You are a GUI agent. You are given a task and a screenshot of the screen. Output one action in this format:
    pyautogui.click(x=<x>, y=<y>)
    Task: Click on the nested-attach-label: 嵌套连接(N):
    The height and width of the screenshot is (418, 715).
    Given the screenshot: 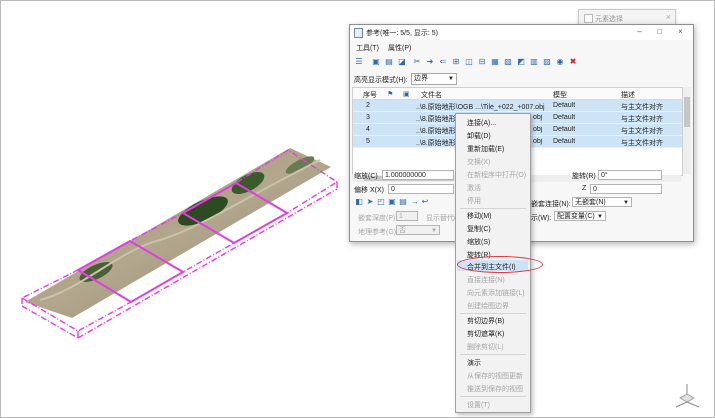 What is the action you would take?
    pyautogui.click(x=551, y=204)
    